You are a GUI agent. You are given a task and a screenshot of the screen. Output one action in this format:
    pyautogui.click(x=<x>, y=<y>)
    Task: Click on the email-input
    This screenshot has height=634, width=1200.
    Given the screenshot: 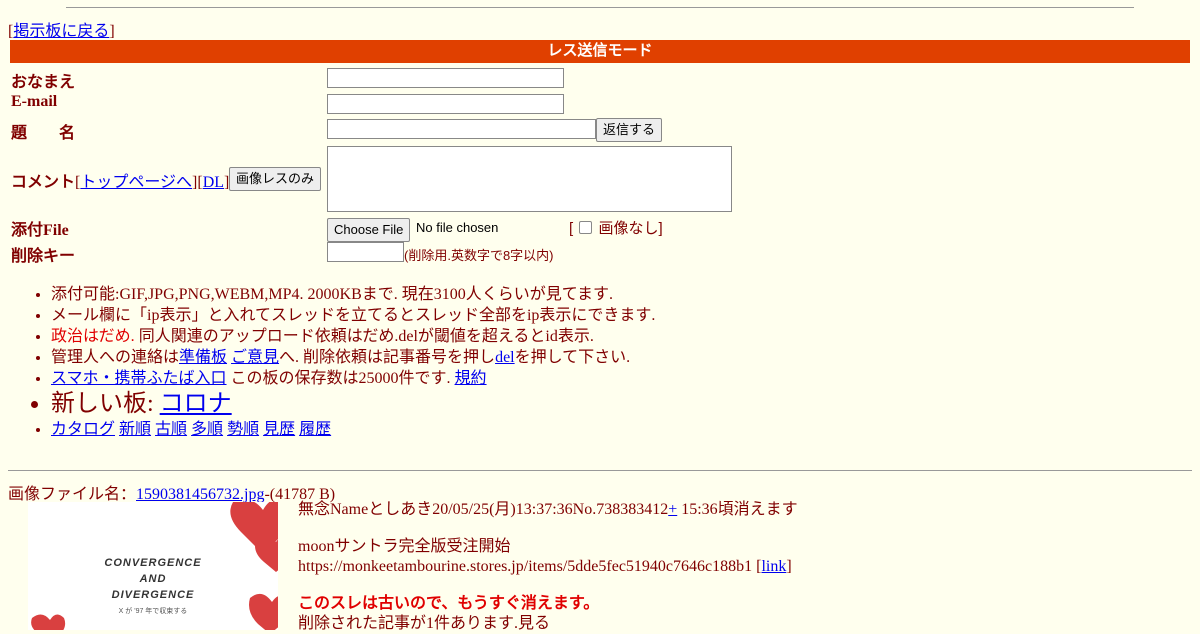 What is the action you would take?
    pyautogui.click(x=445, y=104)
    